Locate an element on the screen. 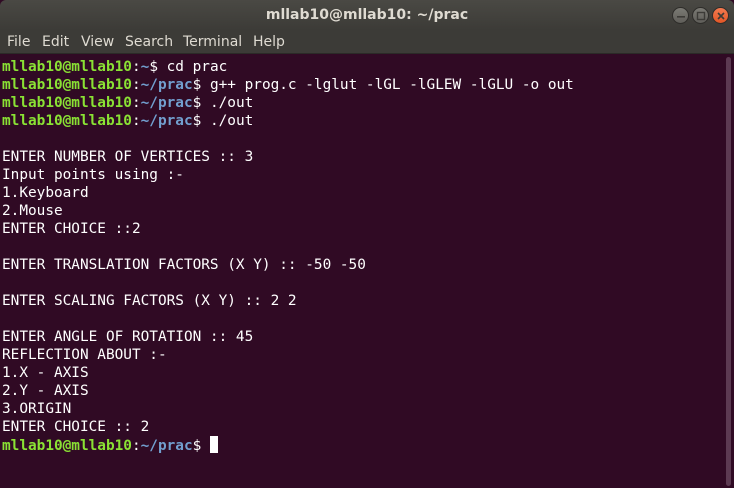 This screenshot has width=734, height=488. minimize-icon is located at coordinates (681, 17).